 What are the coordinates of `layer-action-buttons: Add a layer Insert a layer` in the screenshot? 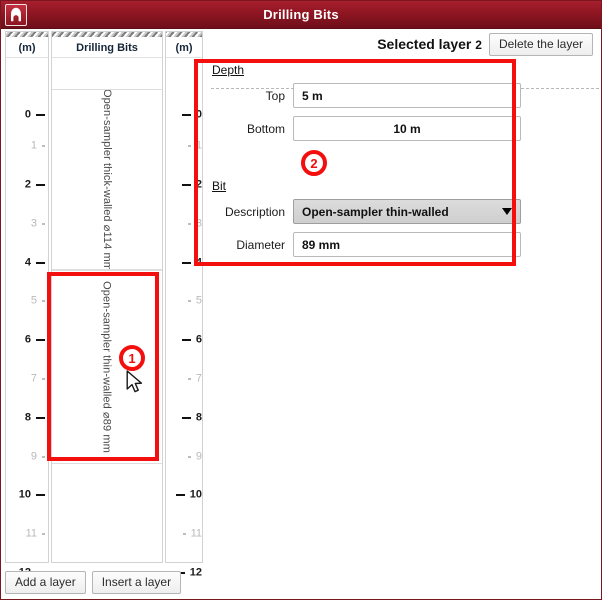 It's located at (93, 582).